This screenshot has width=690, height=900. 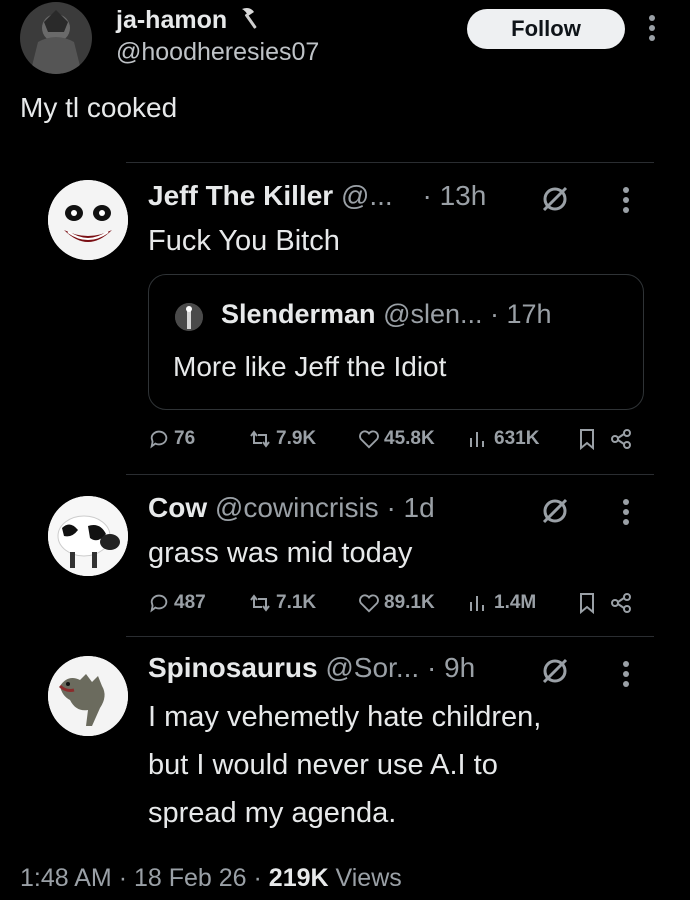 I want to click on tweet-avatar-jeff, so click(x=88, y=220).